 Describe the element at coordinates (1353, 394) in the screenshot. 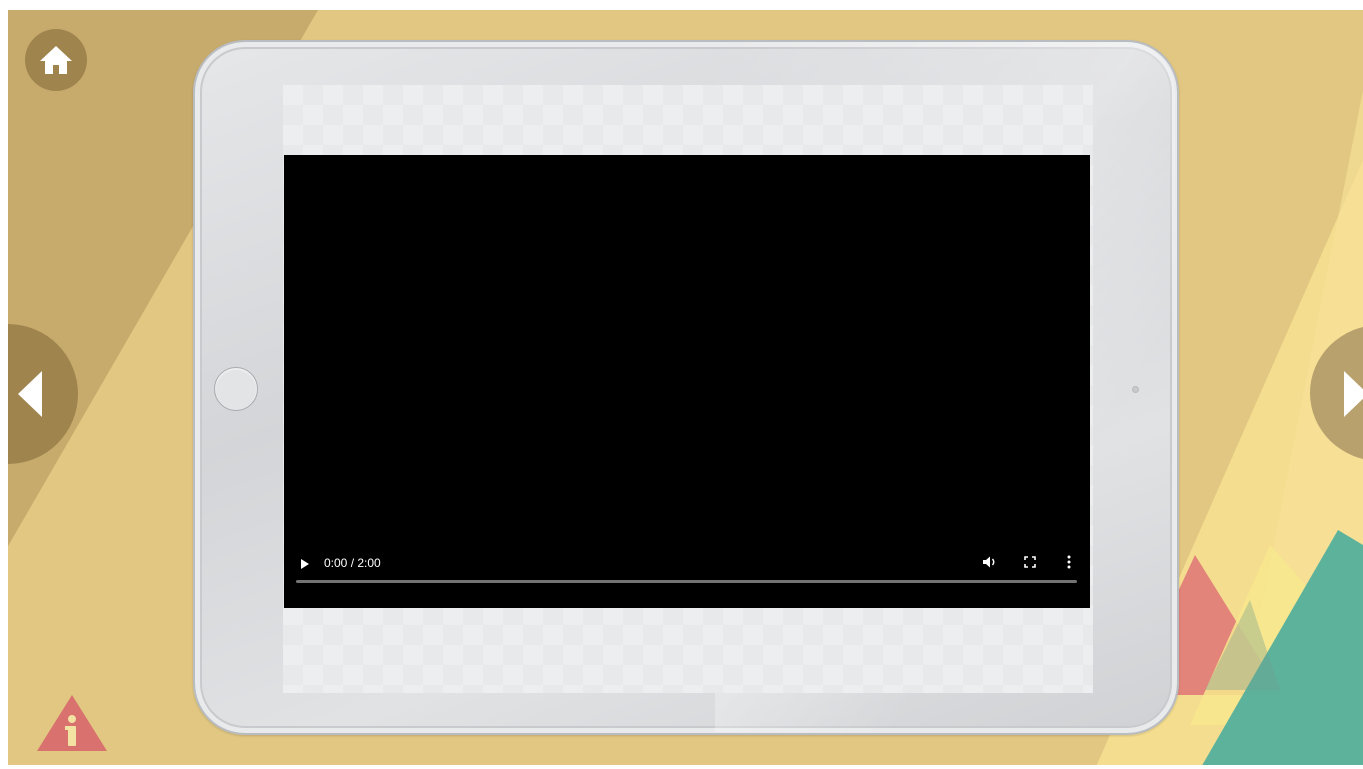

I see `arrow-right-icon` at that location.